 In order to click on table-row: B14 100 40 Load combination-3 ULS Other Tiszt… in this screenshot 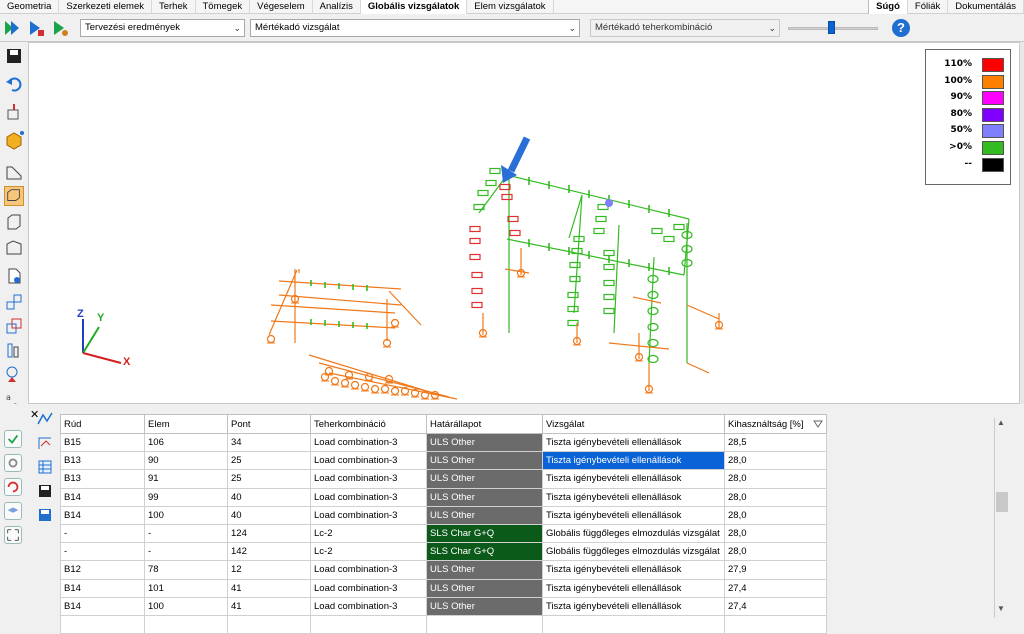, I will do `click(443, 515)`.